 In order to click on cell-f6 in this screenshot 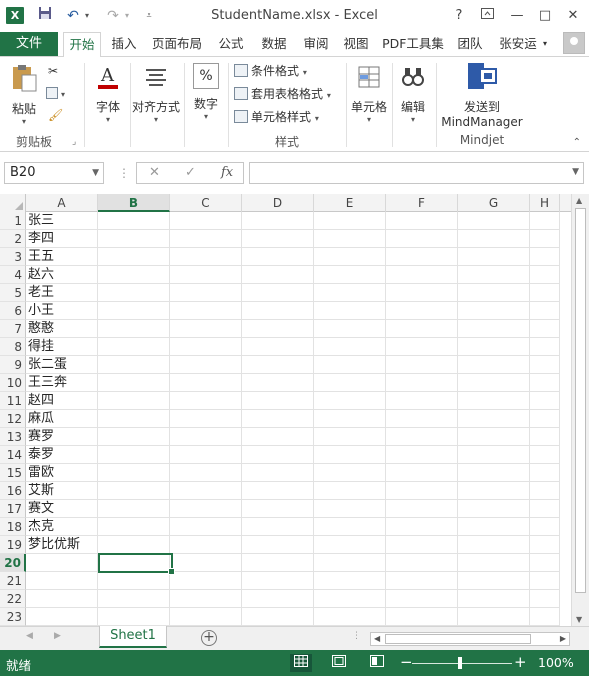, I will do `click(422, 311)`.